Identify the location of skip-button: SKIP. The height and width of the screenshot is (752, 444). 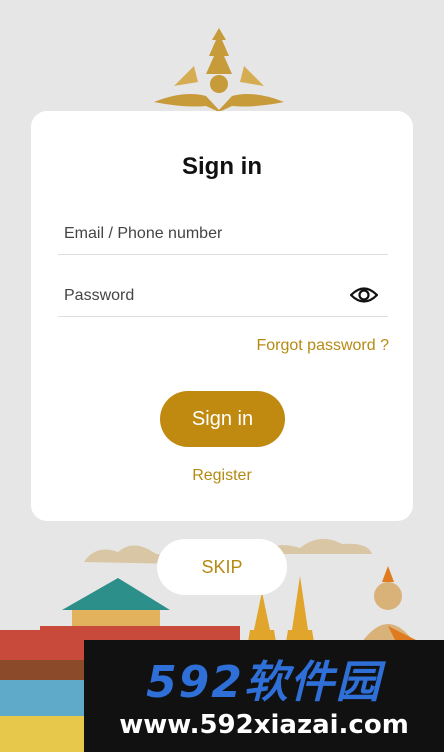
(222, 567).